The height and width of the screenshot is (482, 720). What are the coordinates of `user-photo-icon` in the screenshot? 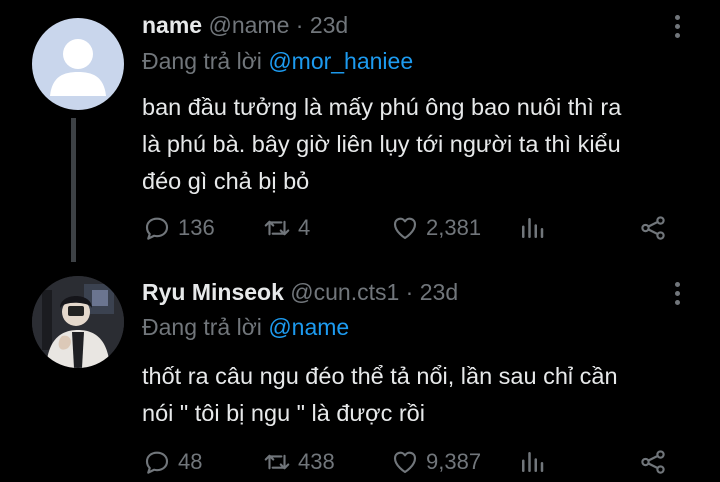 It's located at (78, 322).